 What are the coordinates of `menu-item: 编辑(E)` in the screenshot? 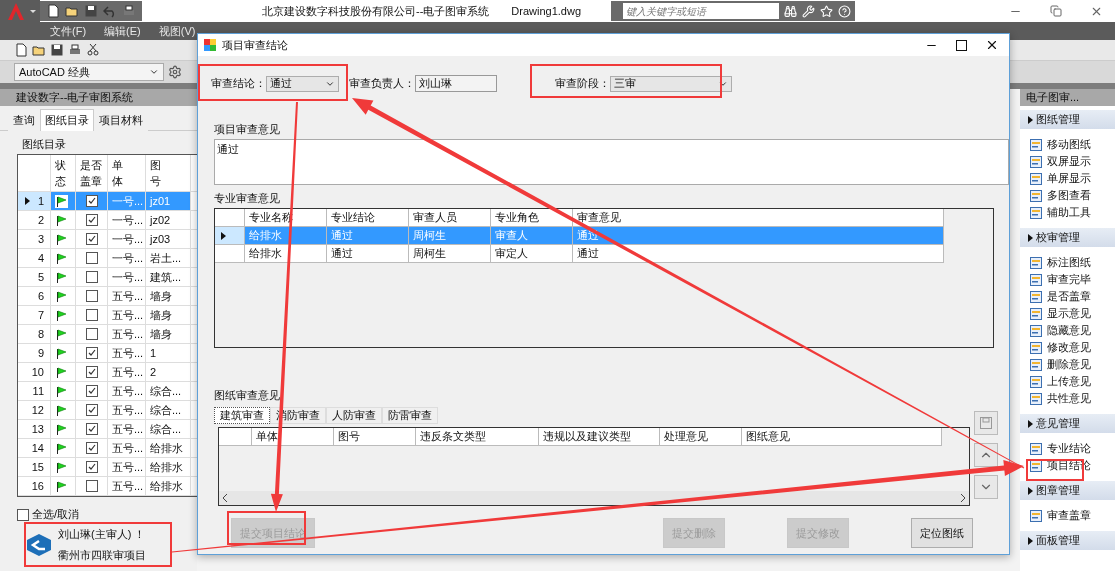 It's located at (122, 31).